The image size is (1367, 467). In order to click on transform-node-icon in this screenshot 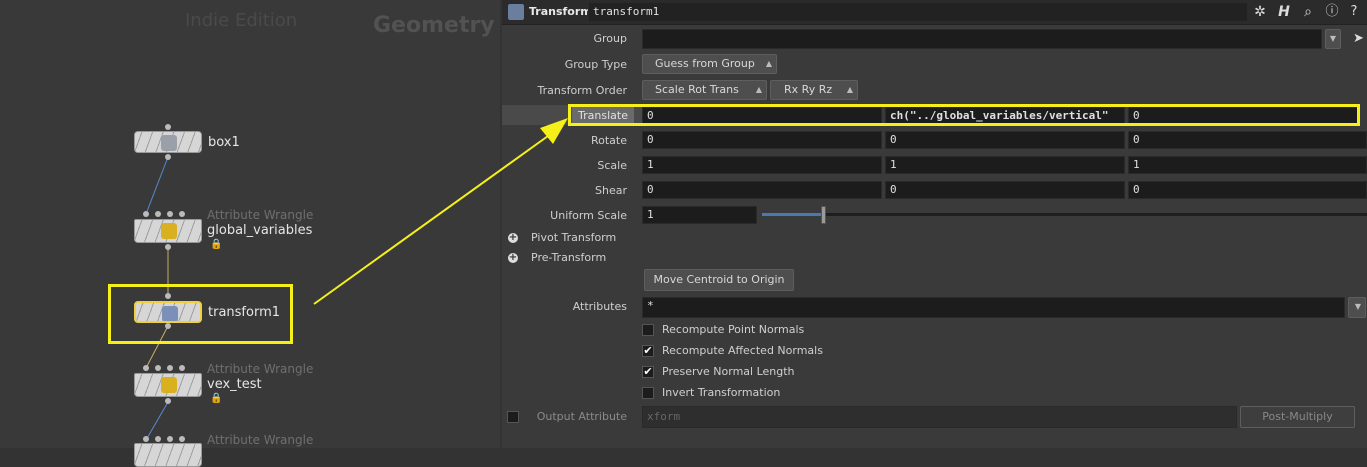, I will do `click(516, 12)`.